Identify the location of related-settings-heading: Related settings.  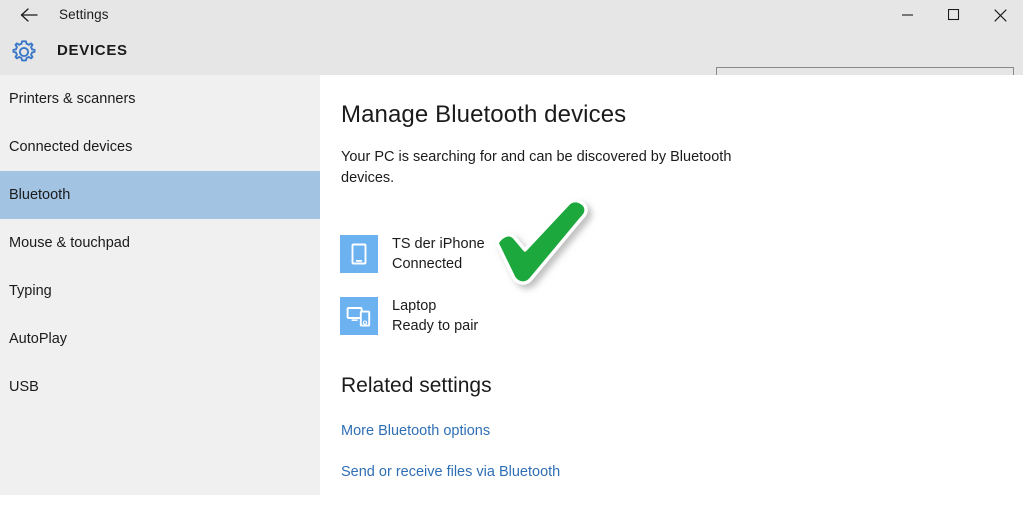
(416, 385).